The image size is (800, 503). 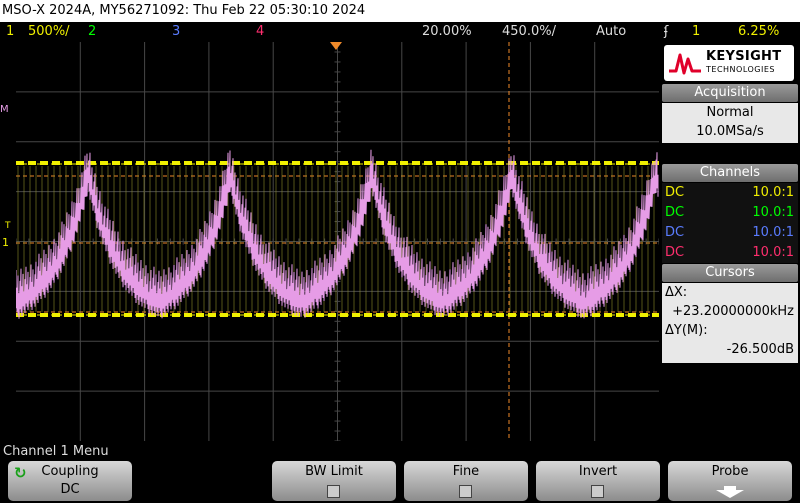 I want to click on probe-label: Probe, so click(x=730, y=471).